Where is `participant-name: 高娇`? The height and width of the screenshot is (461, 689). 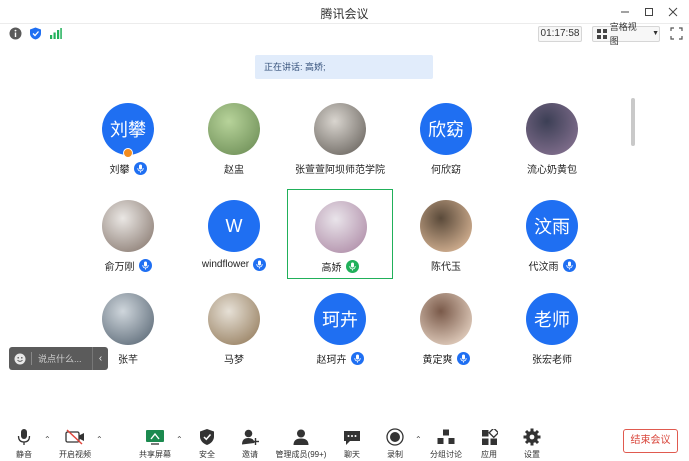
participant-name: 高娇 is located at coordinates (331, 268).